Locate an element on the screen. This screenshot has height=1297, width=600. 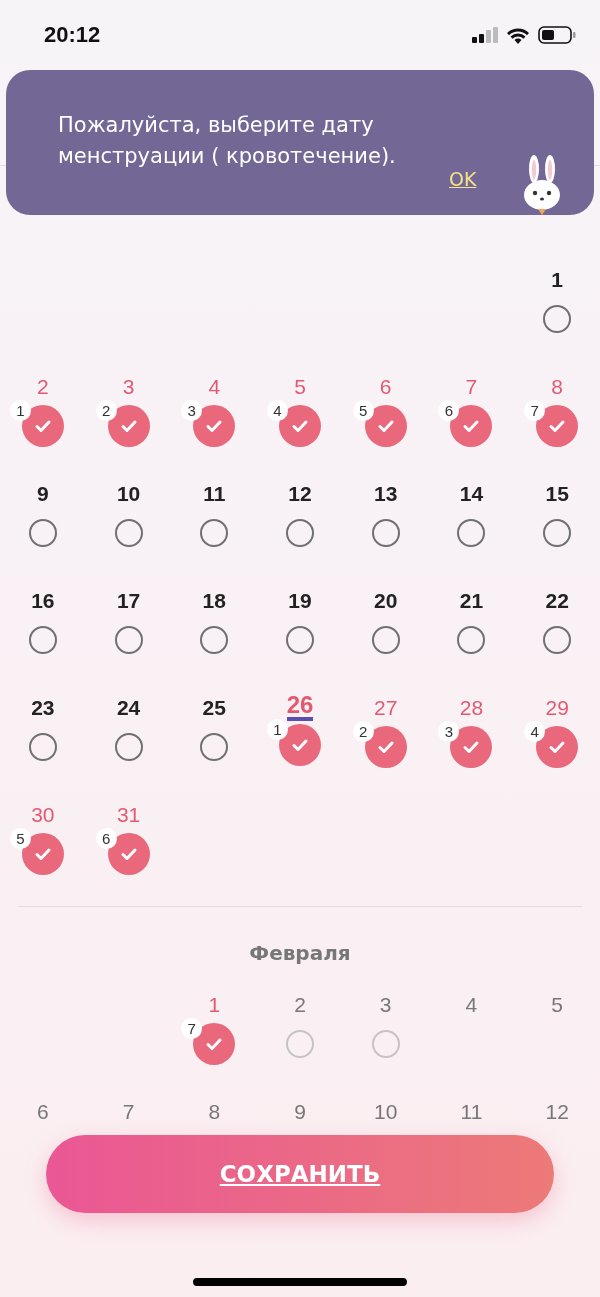
day-number: 16 is located at coordinates (43, 601).